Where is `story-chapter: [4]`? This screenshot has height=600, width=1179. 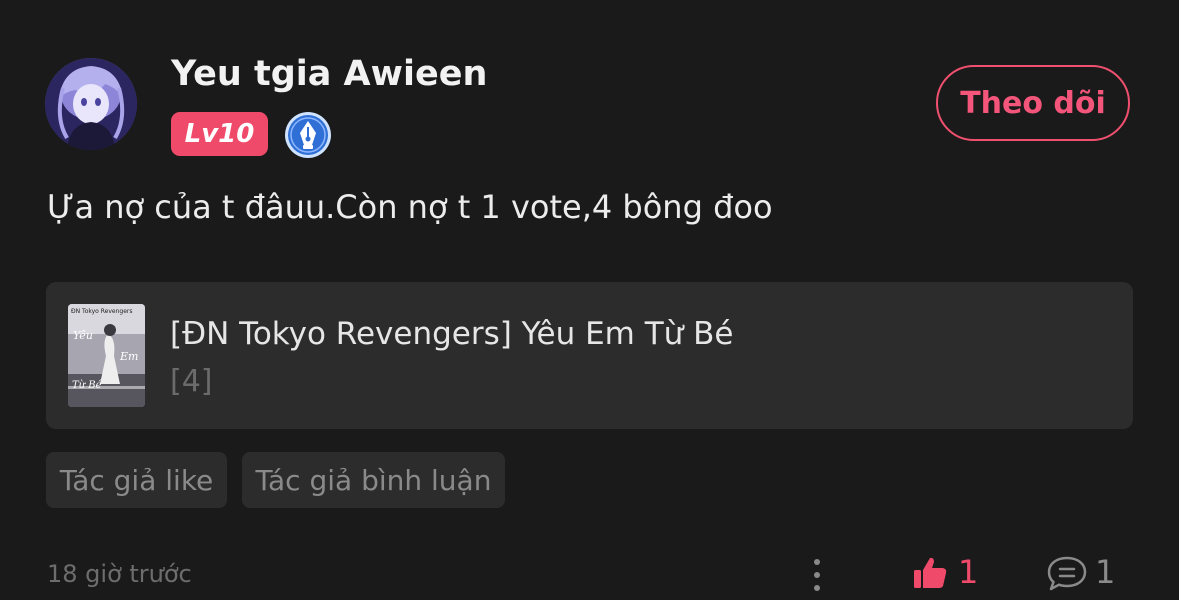 story-chapter: [4] is located at coordinates (191, 381).